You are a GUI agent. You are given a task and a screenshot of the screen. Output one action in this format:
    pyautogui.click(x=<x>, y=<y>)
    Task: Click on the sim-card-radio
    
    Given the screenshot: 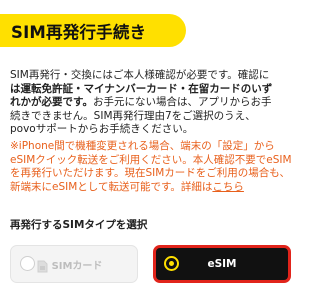 What is the action you would take?
    pyautogui.click(x=27, y=263)
    